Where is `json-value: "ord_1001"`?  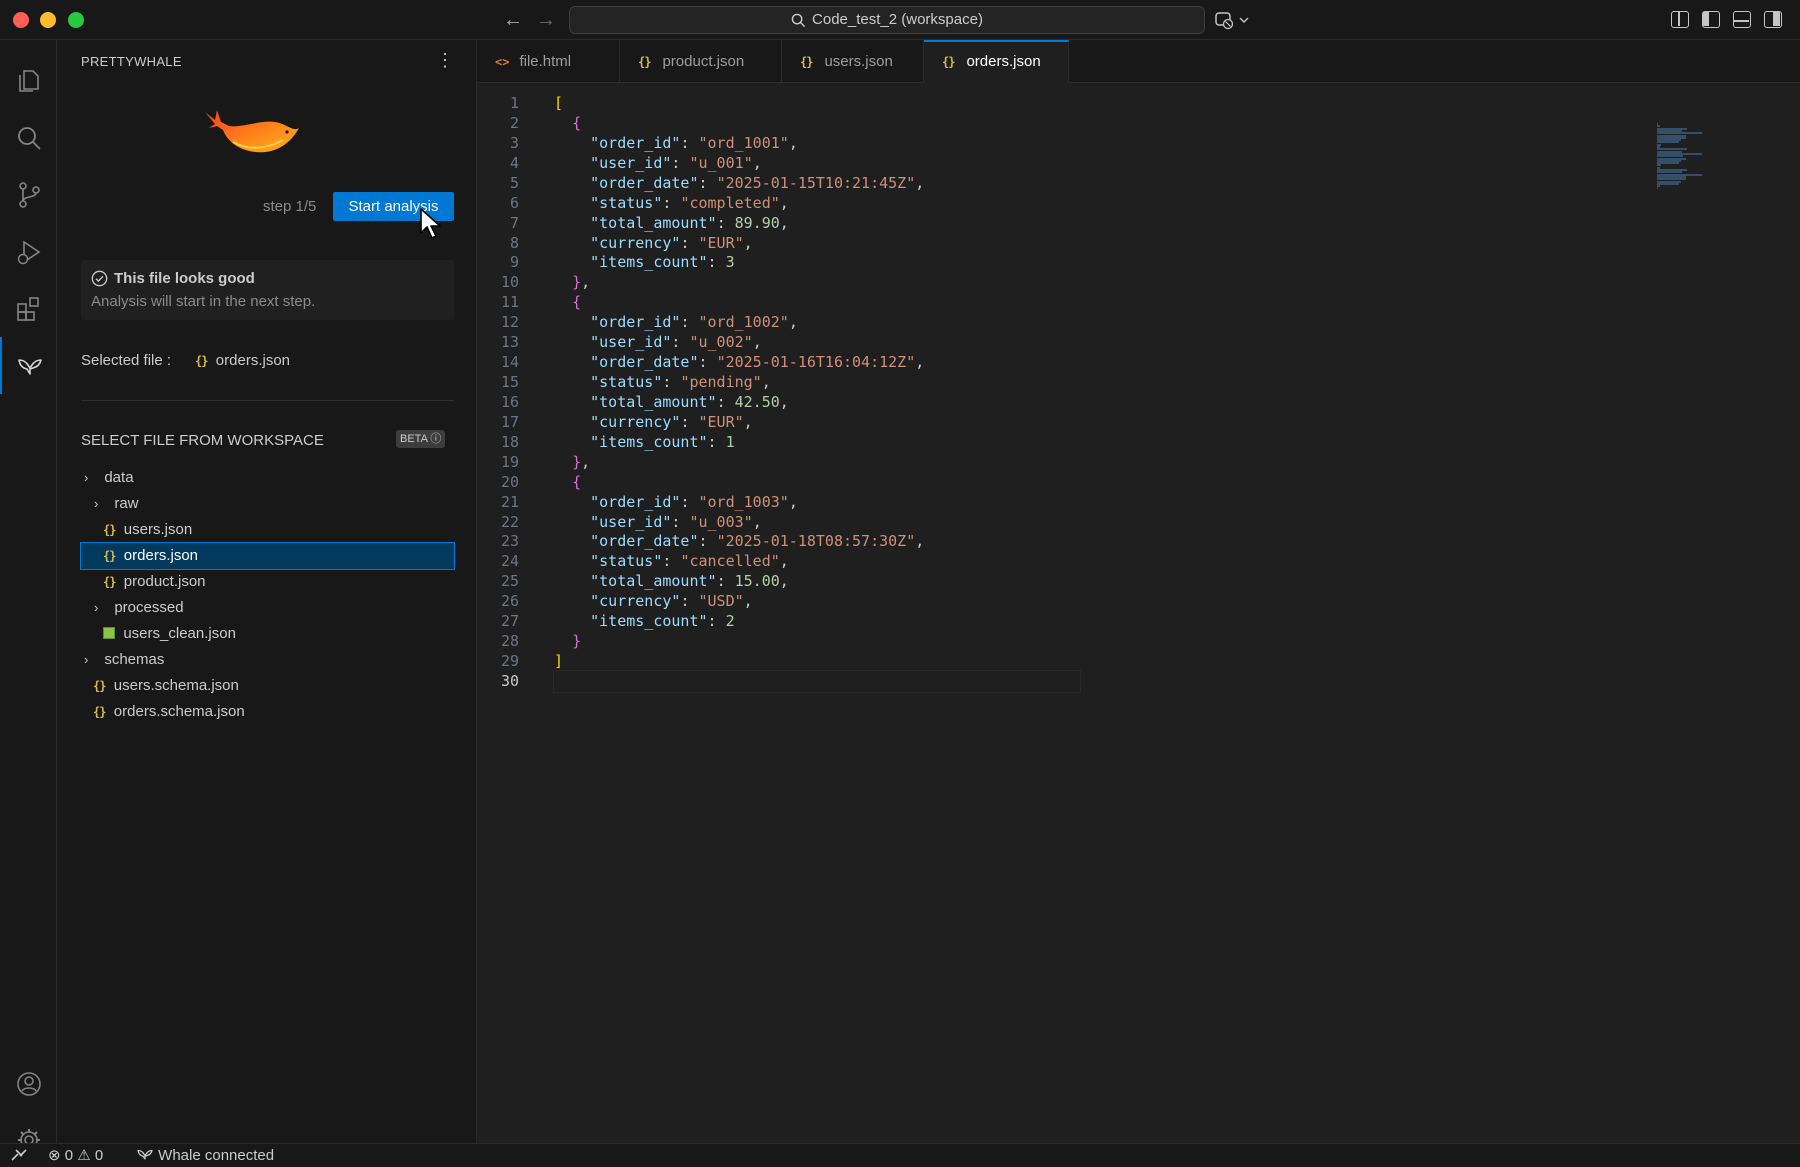
json-value: "ord_1001" is located at coordinates (743, 142).